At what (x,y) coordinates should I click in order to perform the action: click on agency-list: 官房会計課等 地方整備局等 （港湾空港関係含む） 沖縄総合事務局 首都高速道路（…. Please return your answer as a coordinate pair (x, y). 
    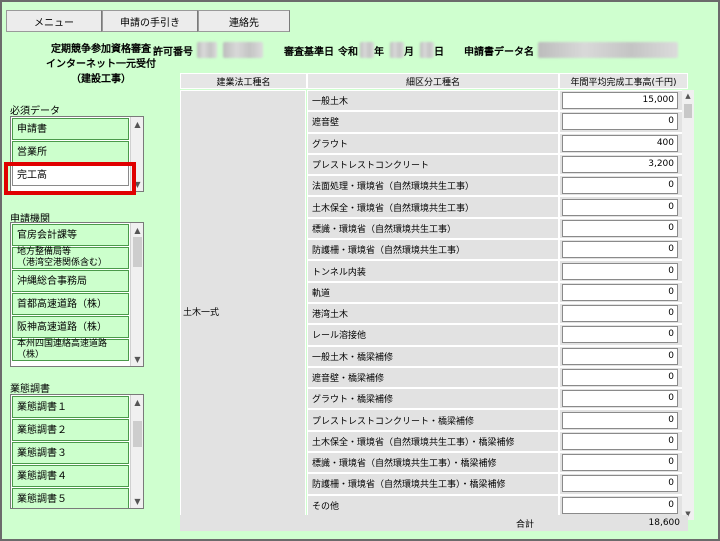
    Looking at the image, I should click on (77, 294).